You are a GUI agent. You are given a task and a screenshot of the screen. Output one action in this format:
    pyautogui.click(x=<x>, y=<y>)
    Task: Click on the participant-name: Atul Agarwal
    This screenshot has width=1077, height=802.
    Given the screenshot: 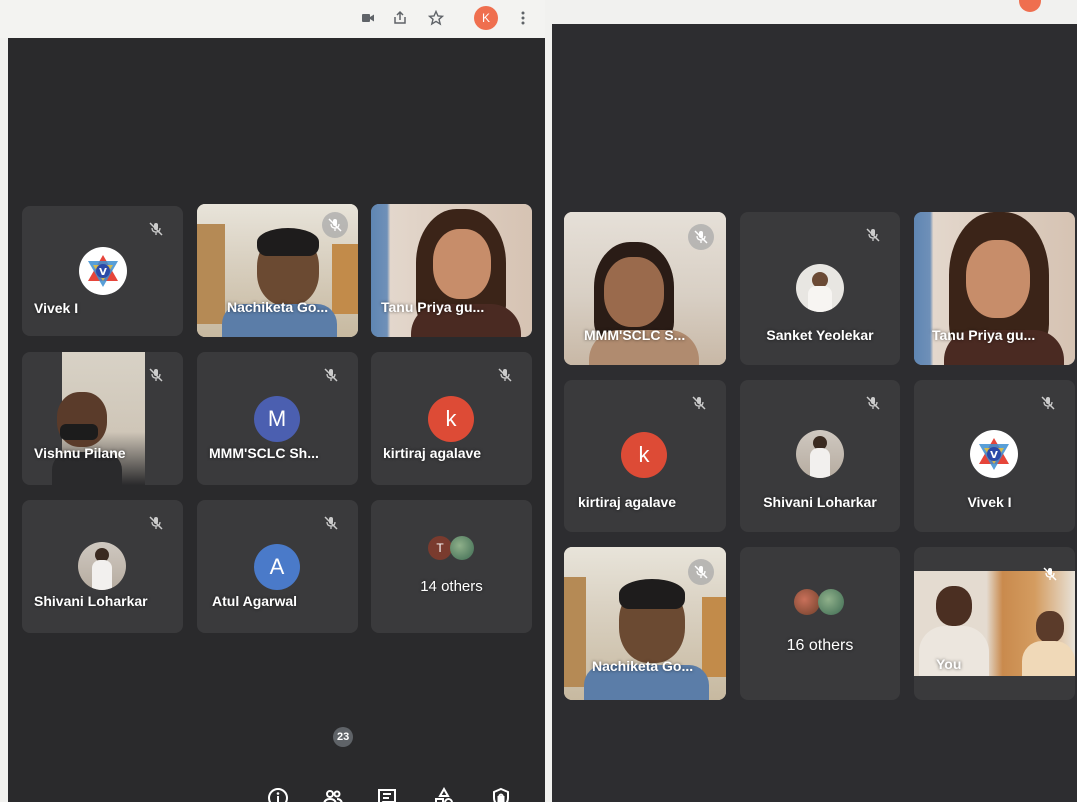 What is the action you would take?
    pyautogui.click(x=255, y=601)
    